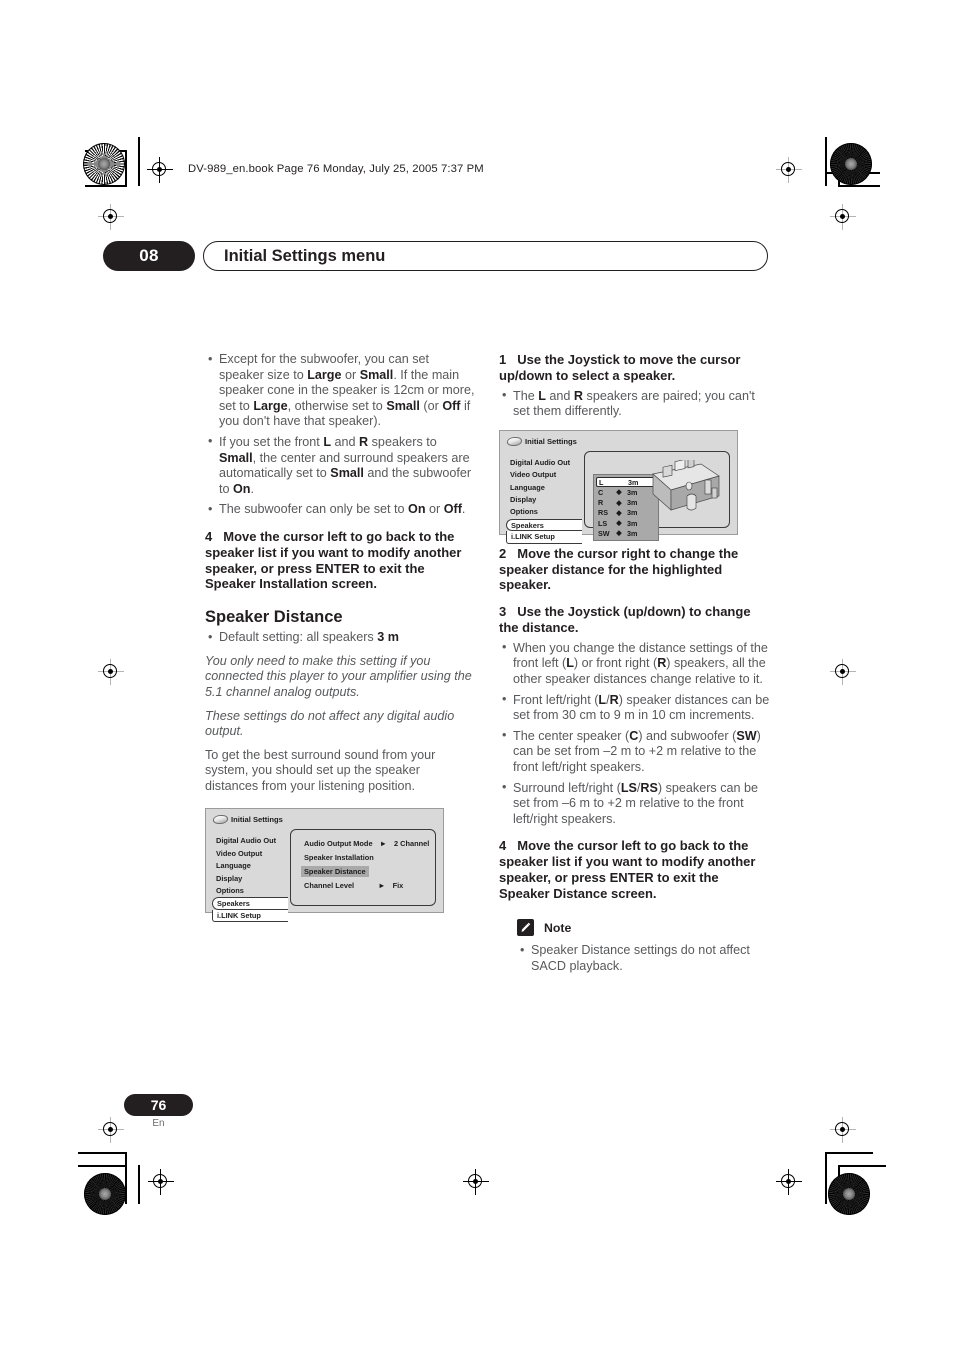 The width and height of the screenshot is (954, 1351). Describe the element at coordinates (102, 1153) in the screenshot. I see `crop-line-bottom-left-h` at that location.